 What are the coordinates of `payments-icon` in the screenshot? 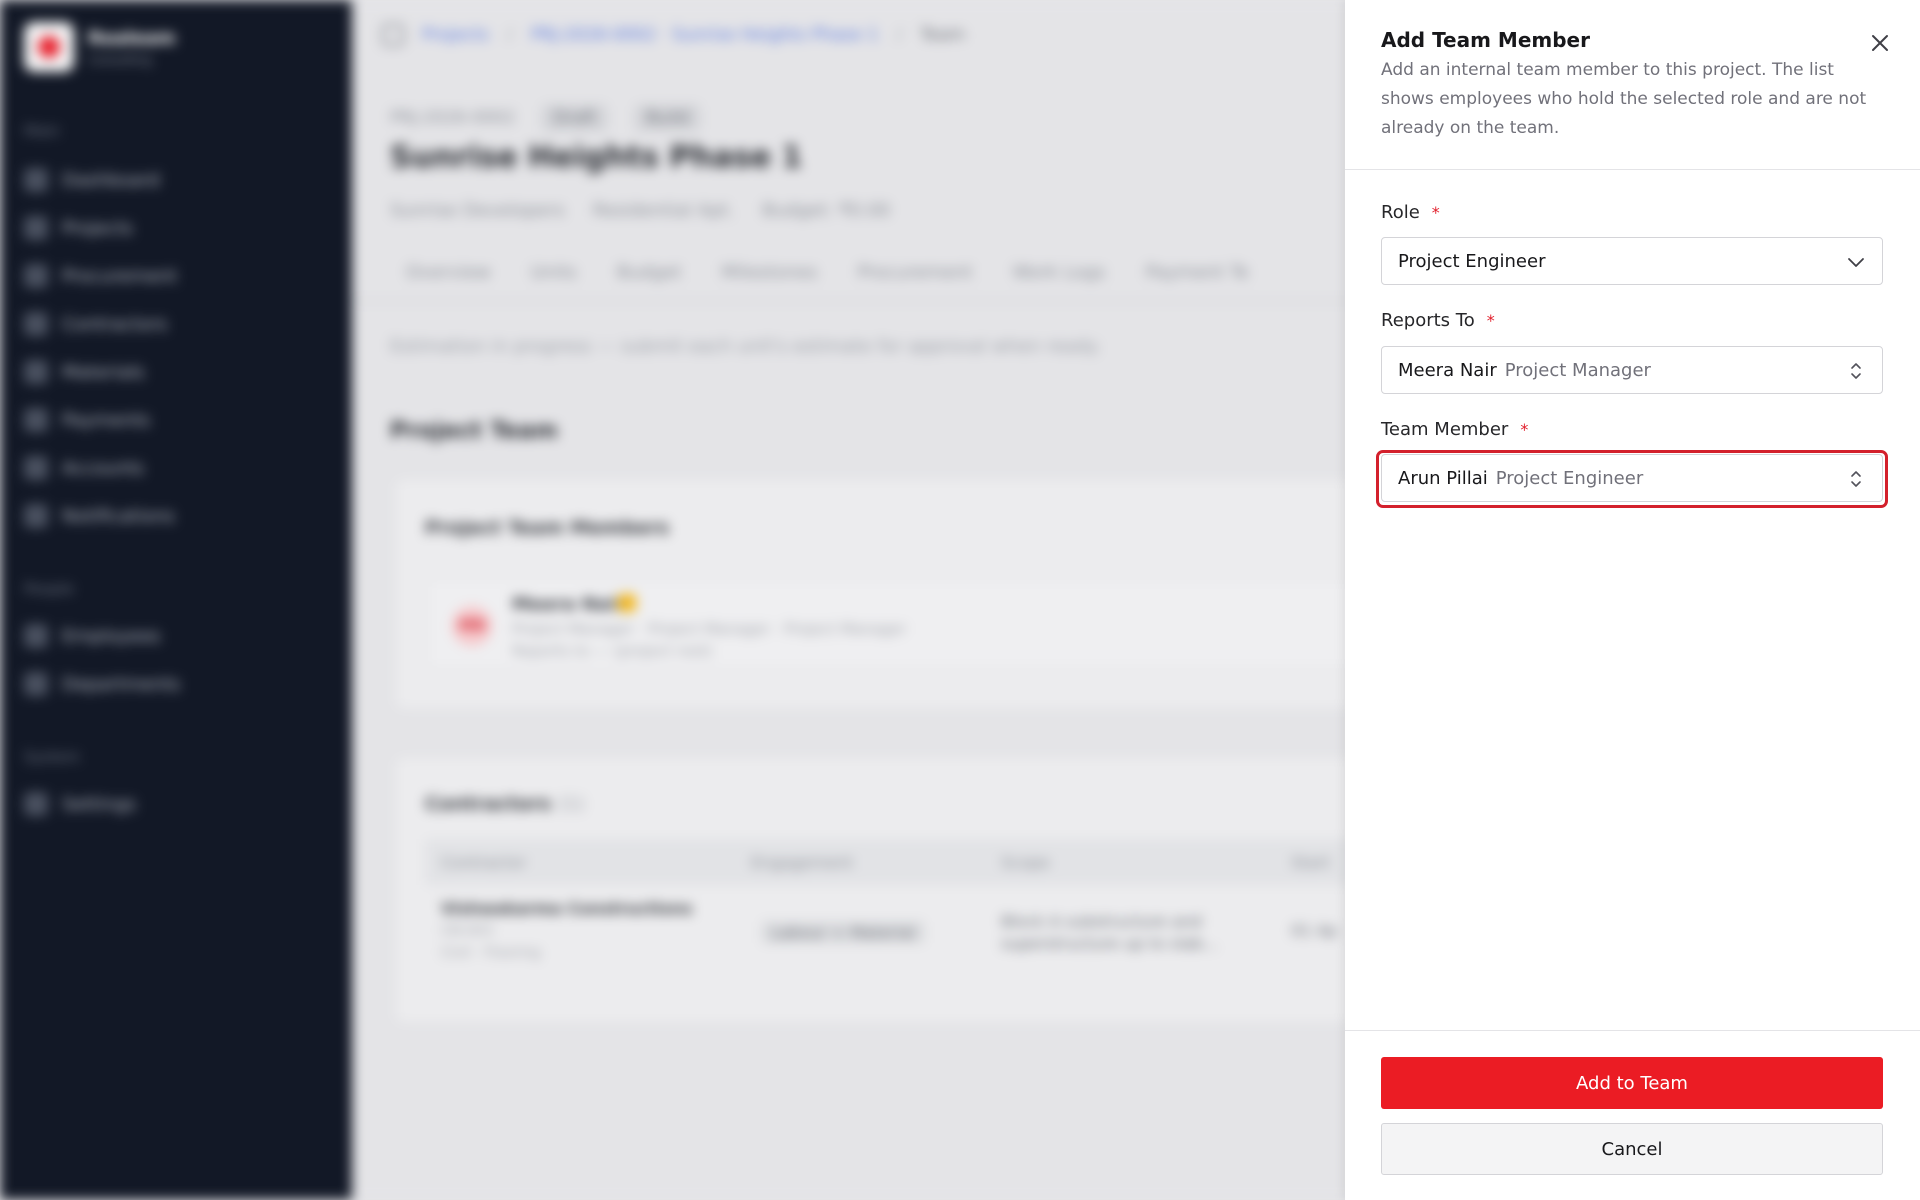 It's located at (36, 420).